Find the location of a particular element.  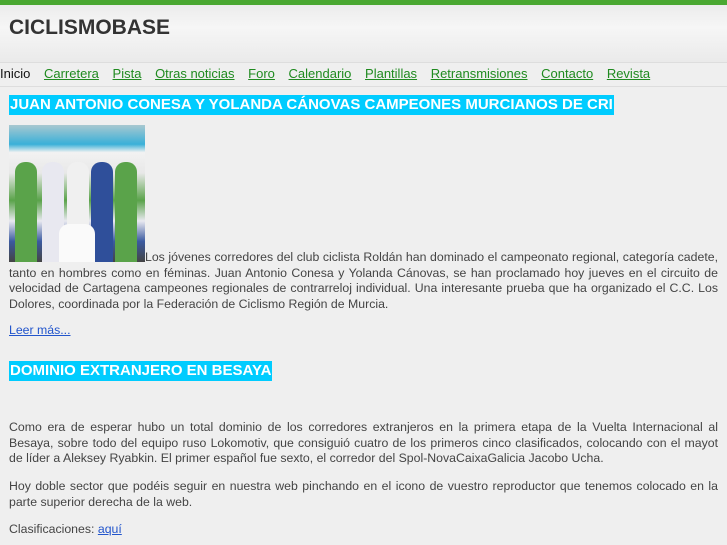

nav-item-carretera: Carretera is located at coordinates (71, 73).